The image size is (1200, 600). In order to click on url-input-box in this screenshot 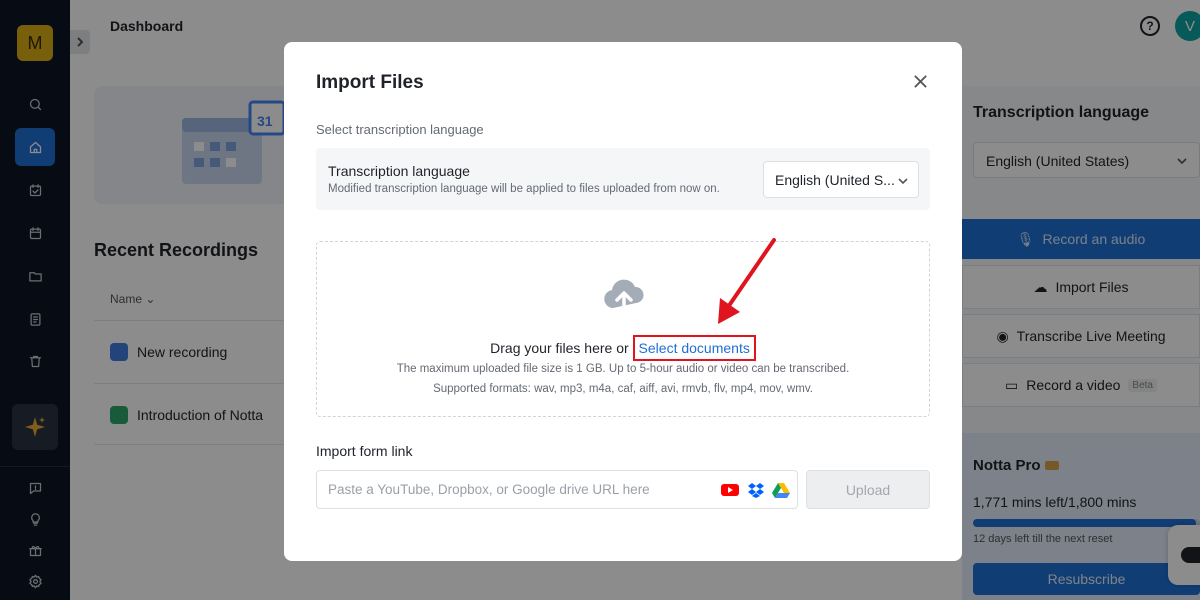, I will do `click(557, 489)`.